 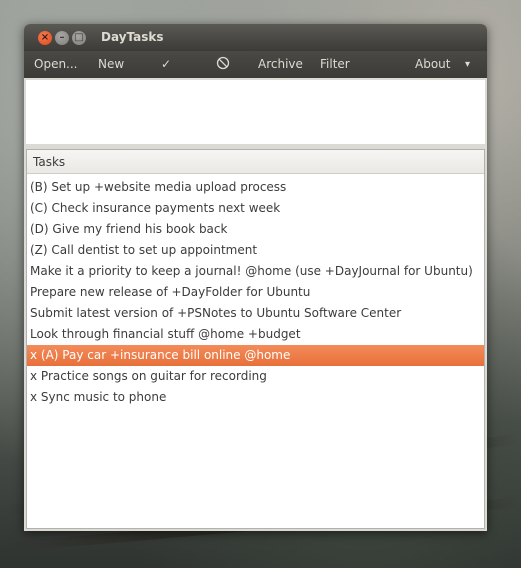 What do you see at coordinates (255, 229) in the screenshot?
I see `task-row: (D) Give my friend his book back` at bounding box center [255, 229].